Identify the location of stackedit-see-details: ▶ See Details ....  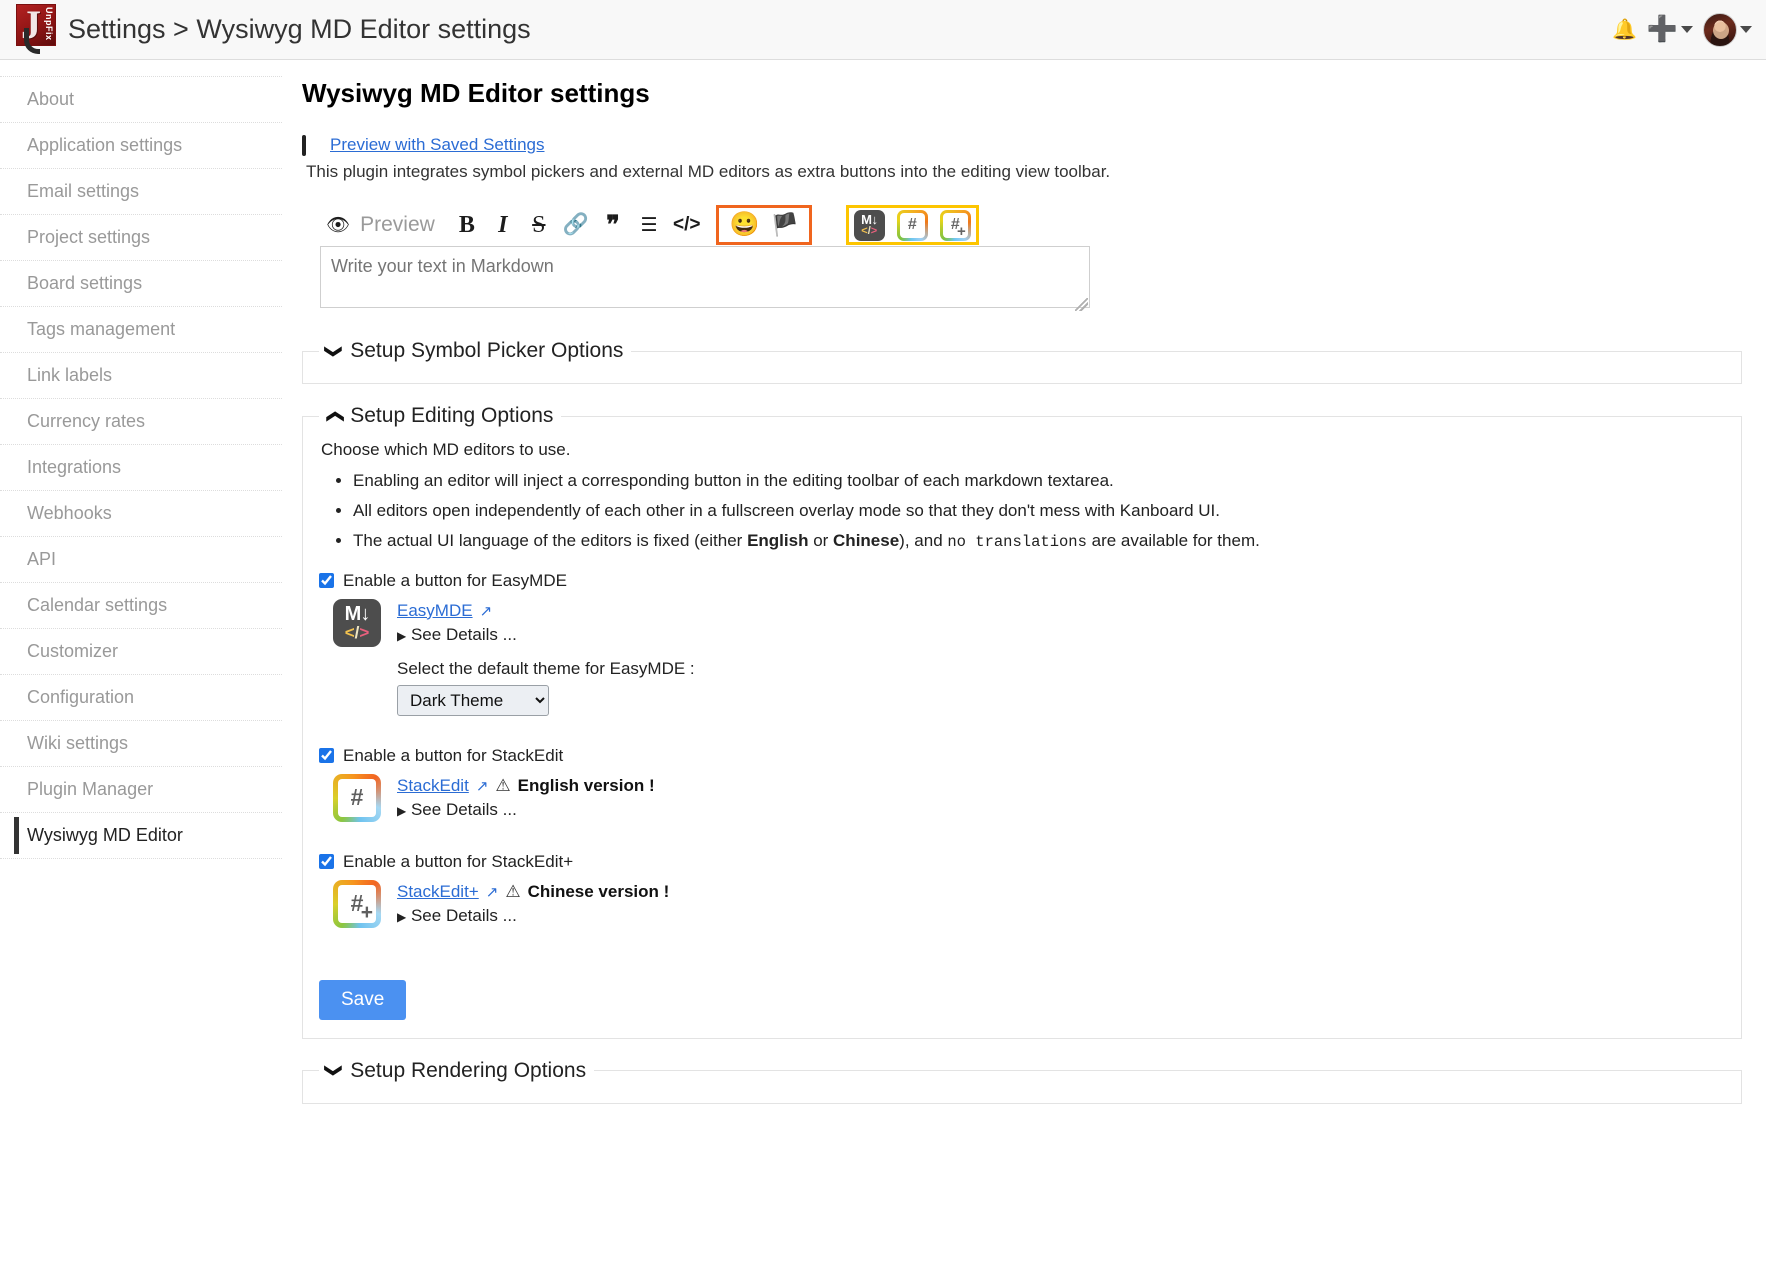
(526, 810).